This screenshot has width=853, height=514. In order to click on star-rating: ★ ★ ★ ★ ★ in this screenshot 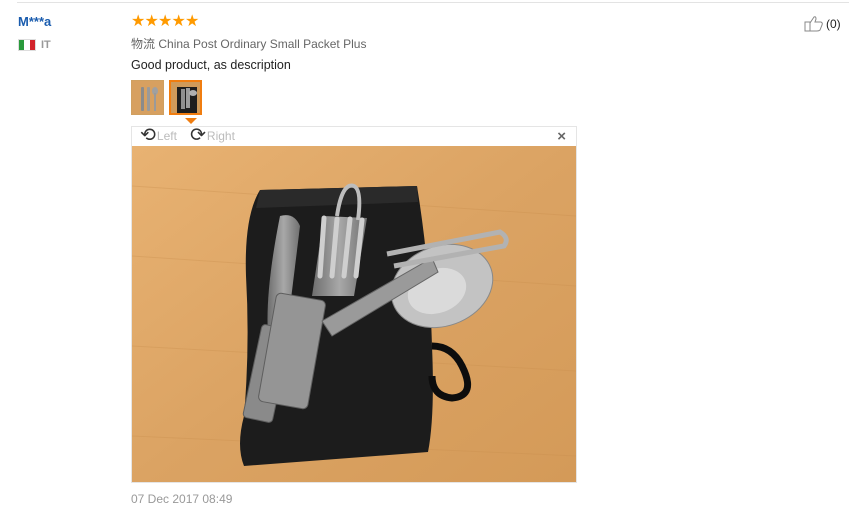, I will do `click(165, 22)`.